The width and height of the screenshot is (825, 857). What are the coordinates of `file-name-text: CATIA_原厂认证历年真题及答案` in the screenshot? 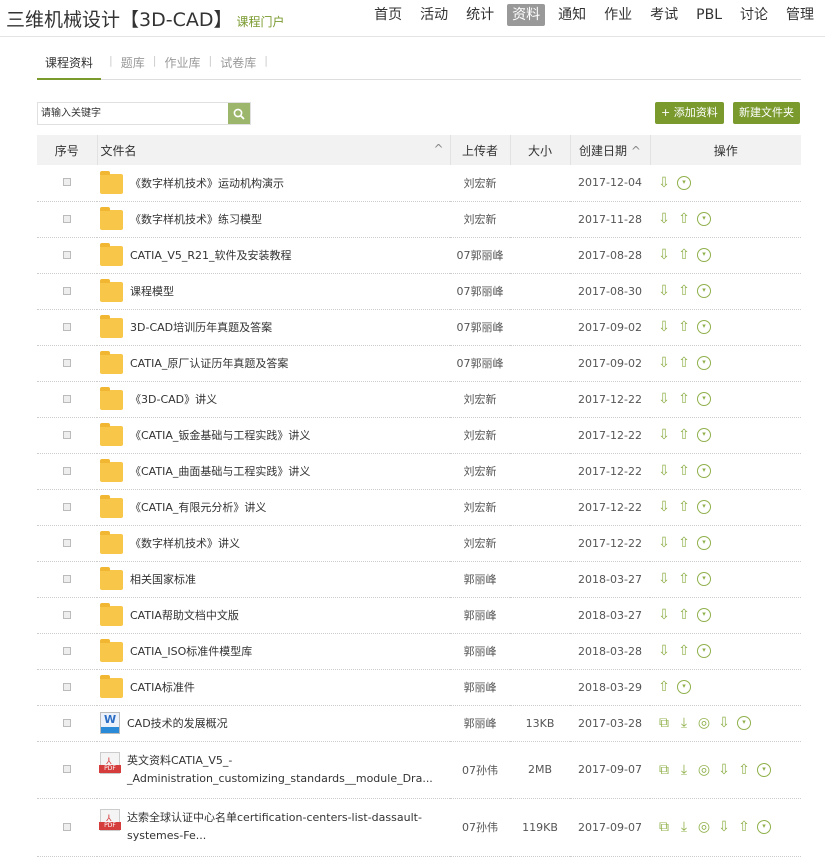 It's located at (209, 363).